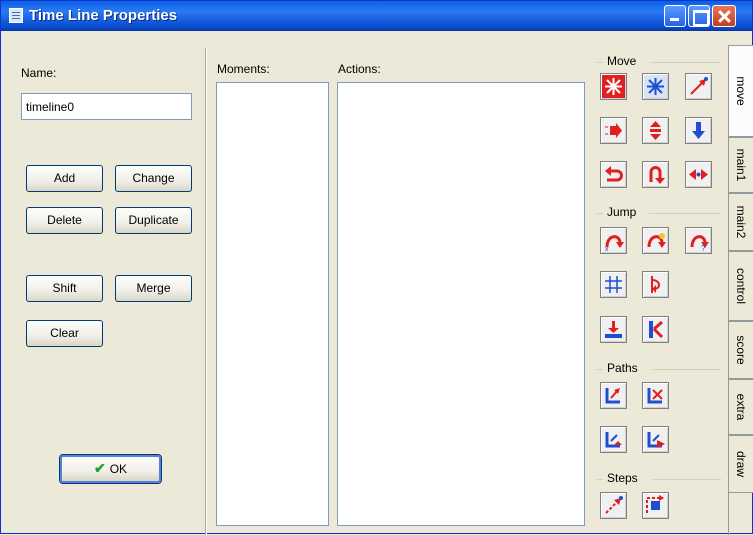 This screenshot has width=753, height=535. Describe the element at coordinates (741, 407) in the screenshot. I see `tab-extra: extra` at that location.